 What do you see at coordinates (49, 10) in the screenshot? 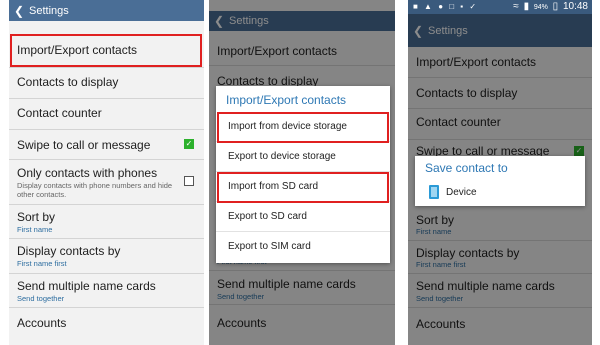
I see `app-bar-title: Settings` at bounding box center [49, 10].